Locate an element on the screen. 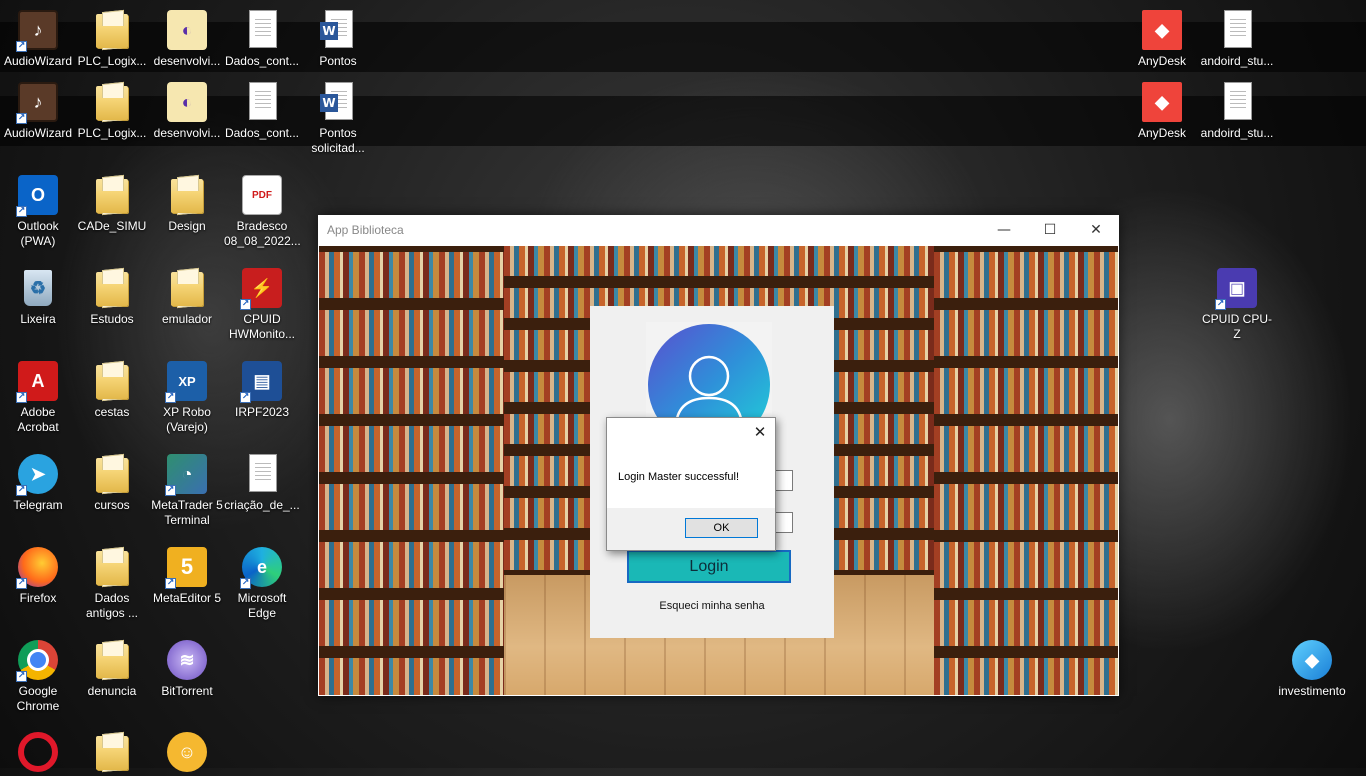 The height and width of the screenshot is (776, 1366). smiley-icon: ☺ is located at coordinates (187, 752).